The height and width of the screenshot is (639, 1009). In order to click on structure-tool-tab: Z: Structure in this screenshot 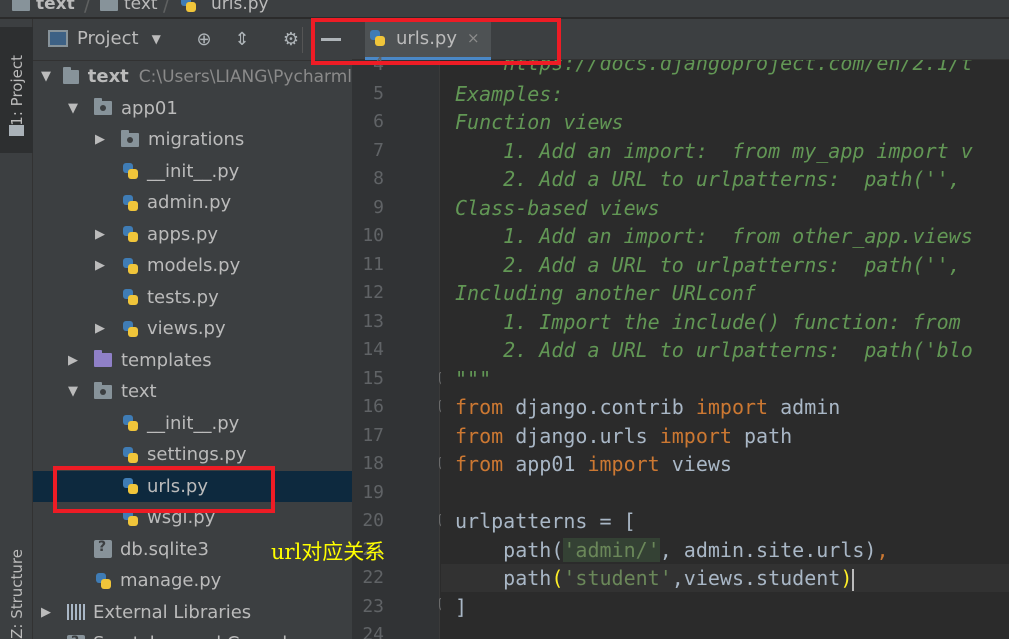, I will do `click(16, 591)`.